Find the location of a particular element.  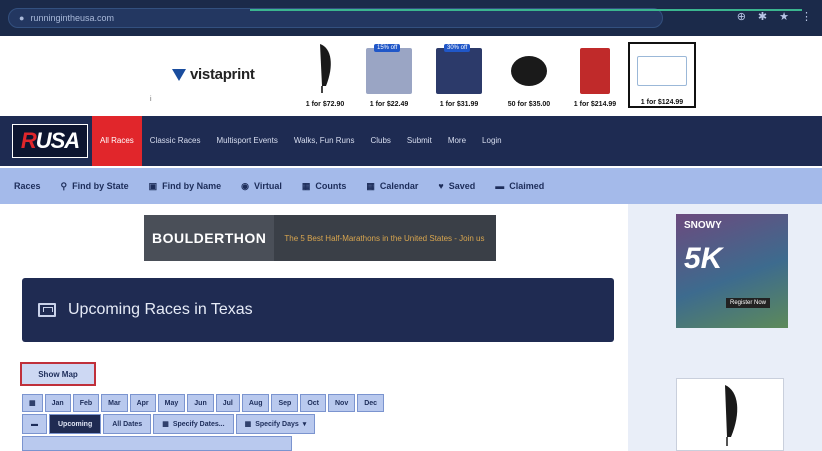

month-sep: Sep is located at coordinates (285, 403).